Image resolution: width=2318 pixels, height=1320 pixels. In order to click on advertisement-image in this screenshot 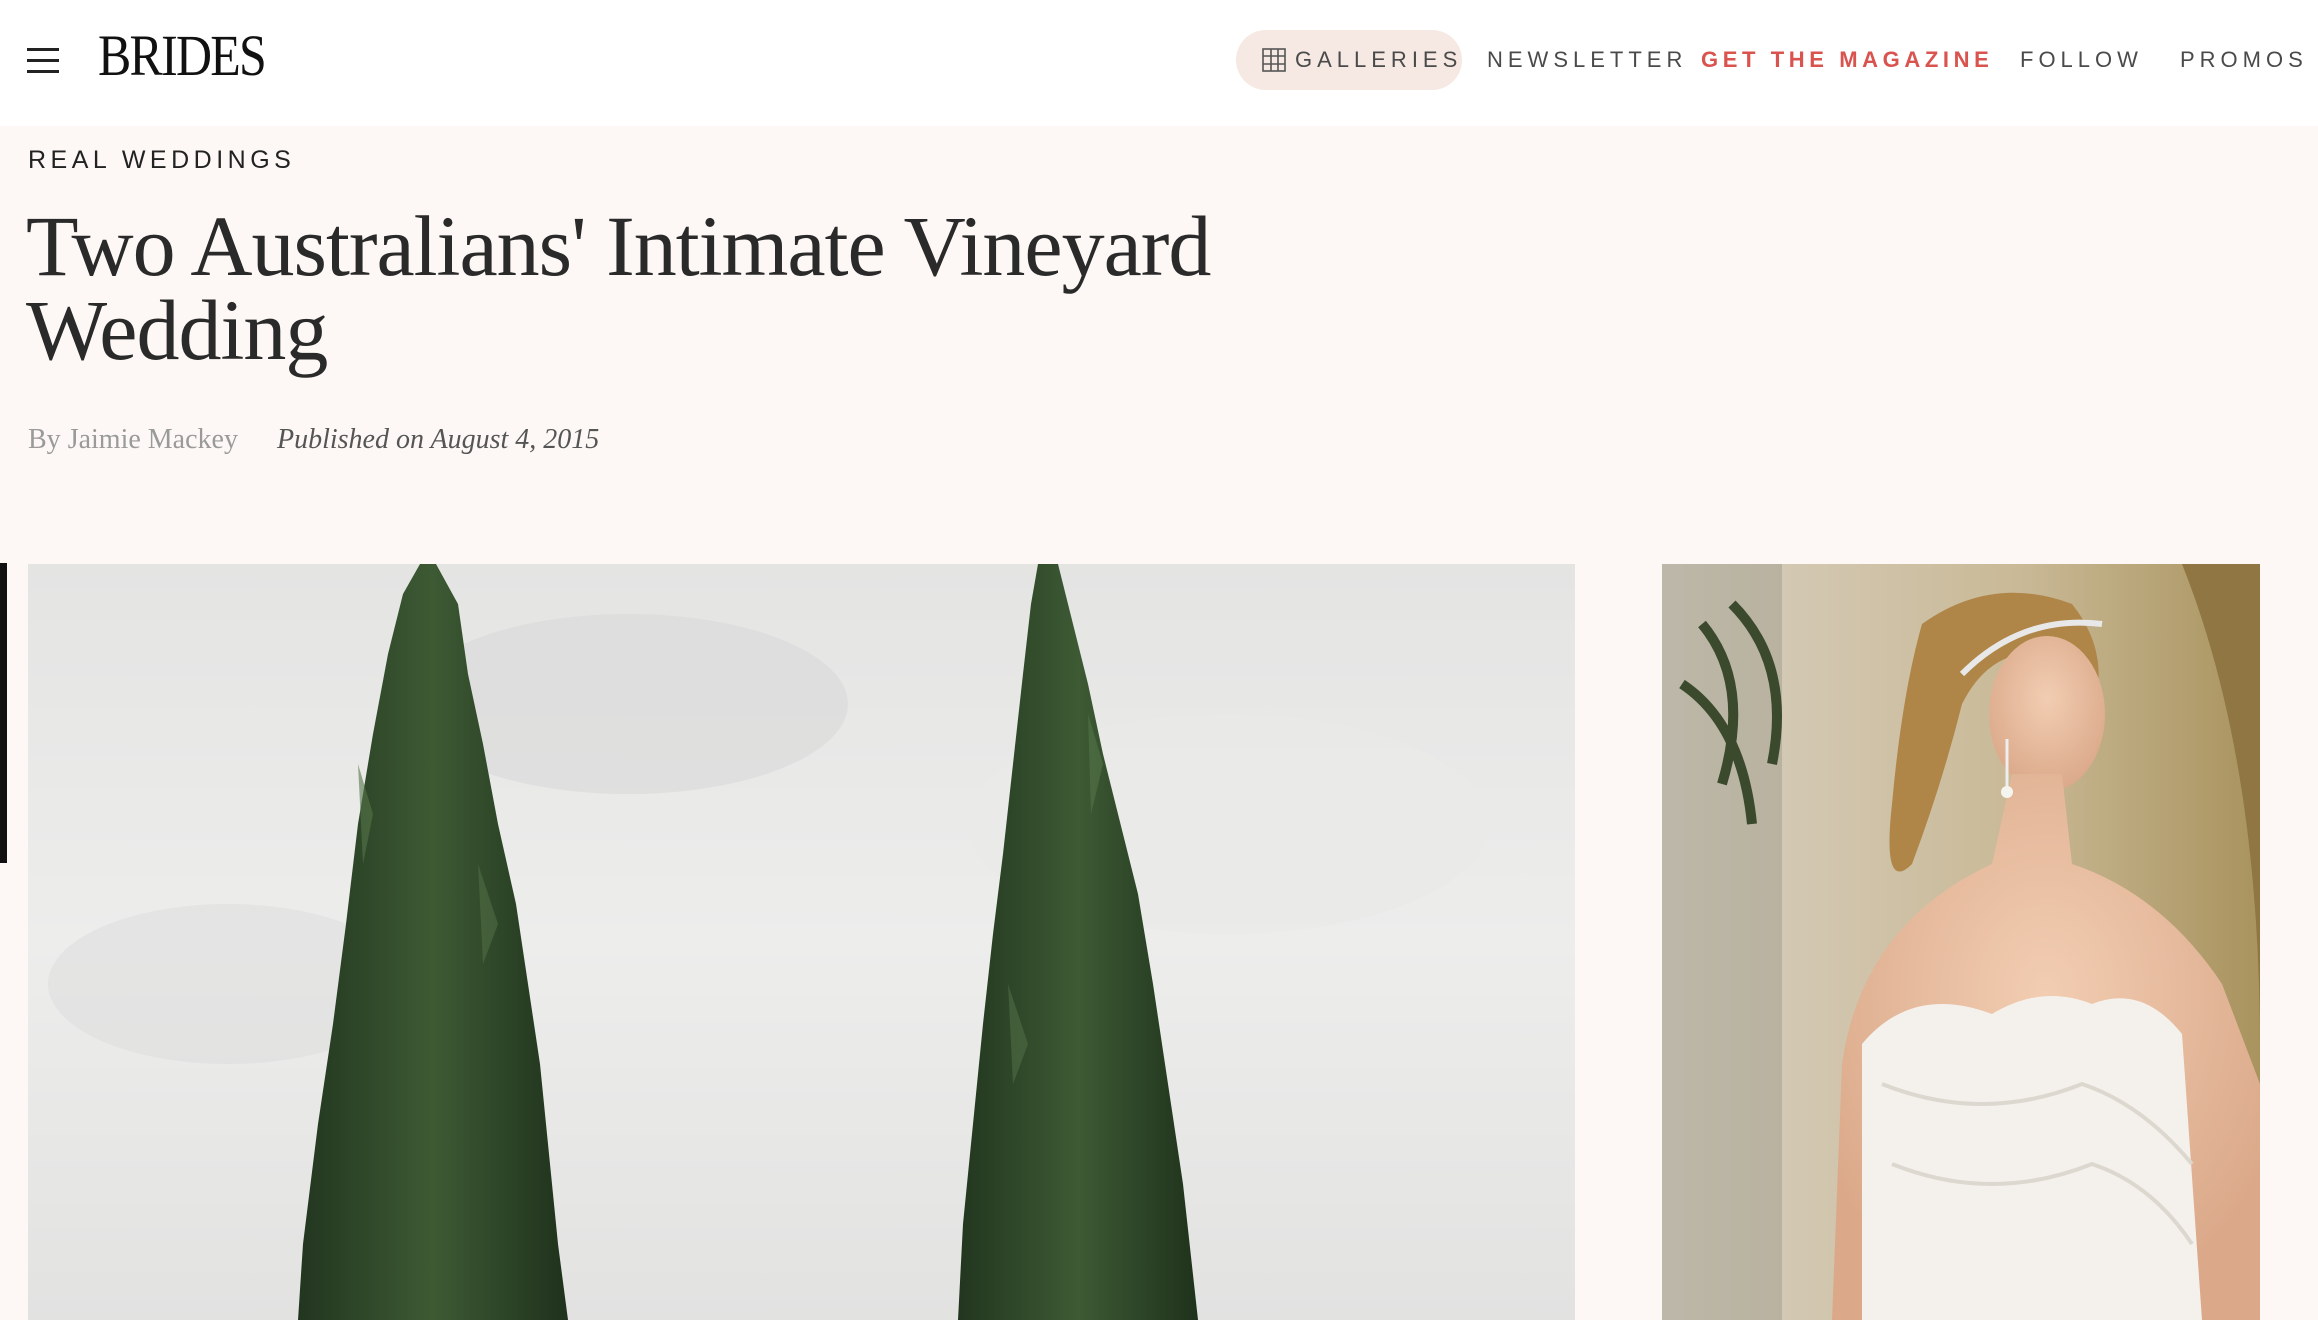, I will do `click(1961, 942)`.